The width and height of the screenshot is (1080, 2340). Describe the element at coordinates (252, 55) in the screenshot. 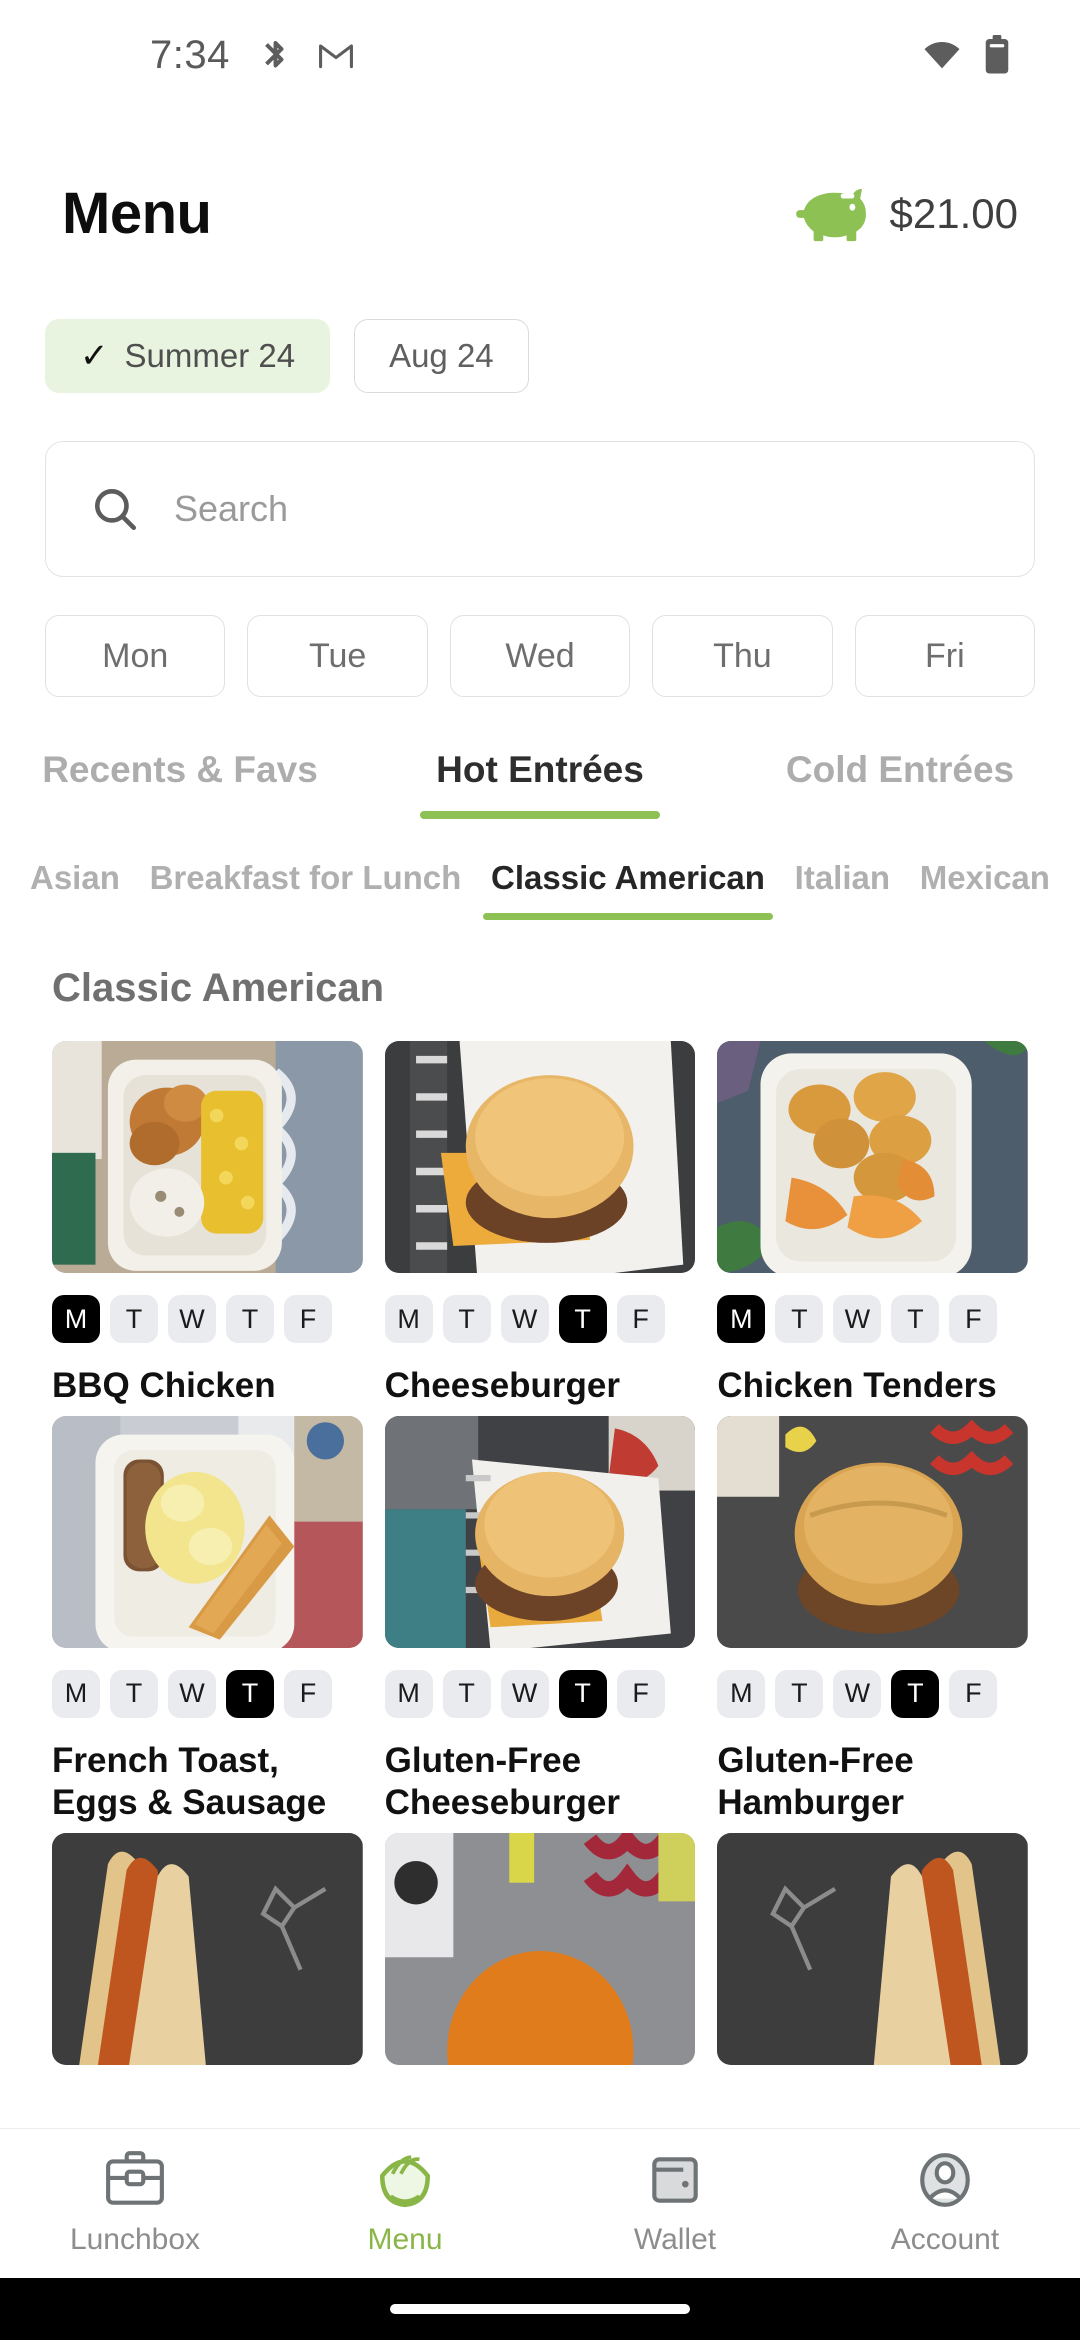

I see `status-bar-left: 7:34` at that location.